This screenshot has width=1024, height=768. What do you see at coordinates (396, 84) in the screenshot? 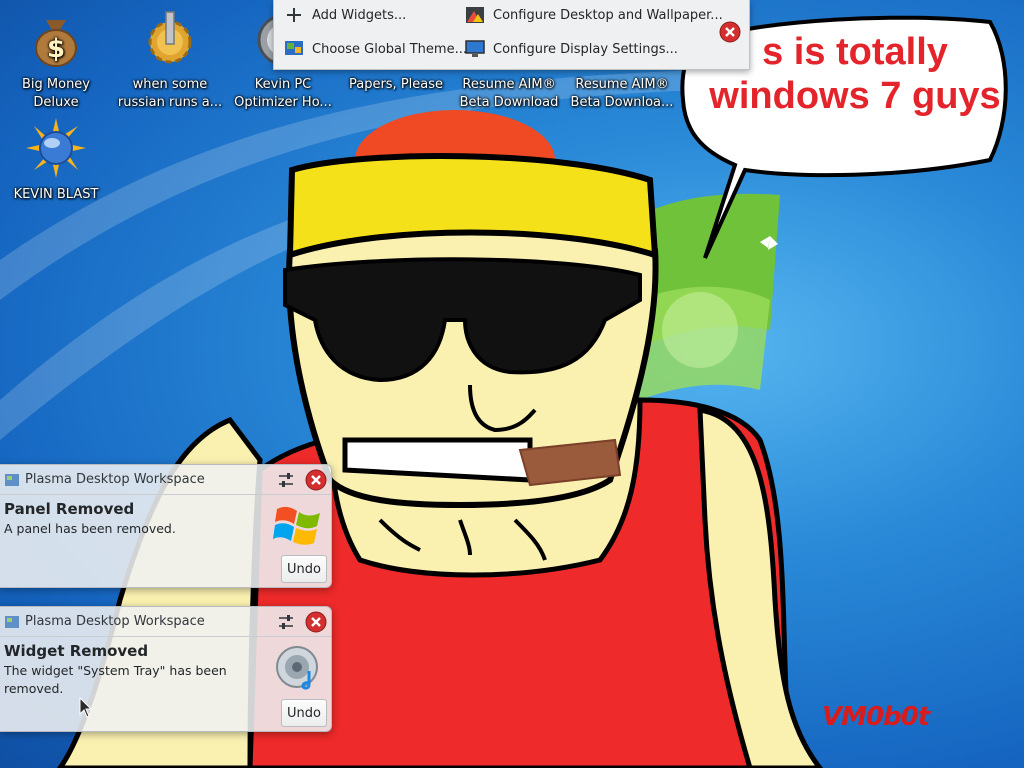
I see `desktop-icon-label: Papers, Please` at bounding box center [396, 84].